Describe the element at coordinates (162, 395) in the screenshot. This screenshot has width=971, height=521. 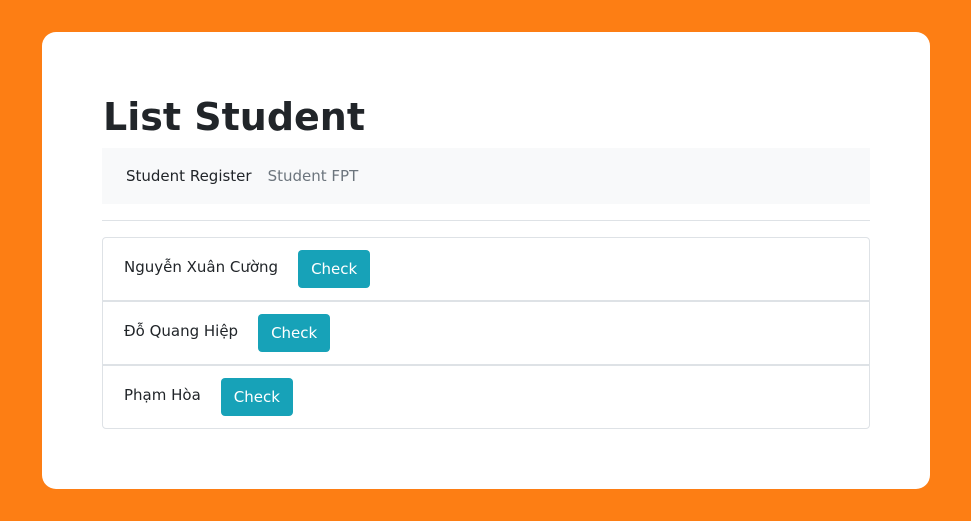
I see `student-name: Phạm Hòa` at that location.